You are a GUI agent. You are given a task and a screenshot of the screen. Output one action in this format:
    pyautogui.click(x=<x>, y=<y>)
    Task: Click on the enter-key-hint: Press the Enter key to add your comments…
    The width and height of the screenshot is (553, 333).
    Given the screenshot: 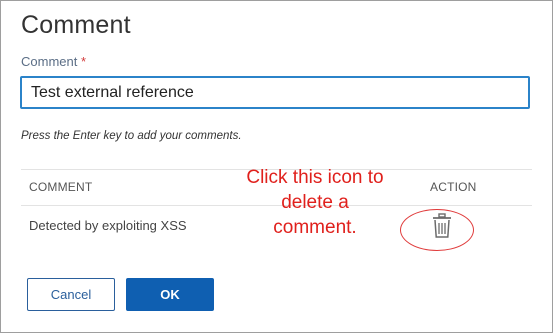 What is the action you would take?
    pyautogui.click(x=131, y=136)
    